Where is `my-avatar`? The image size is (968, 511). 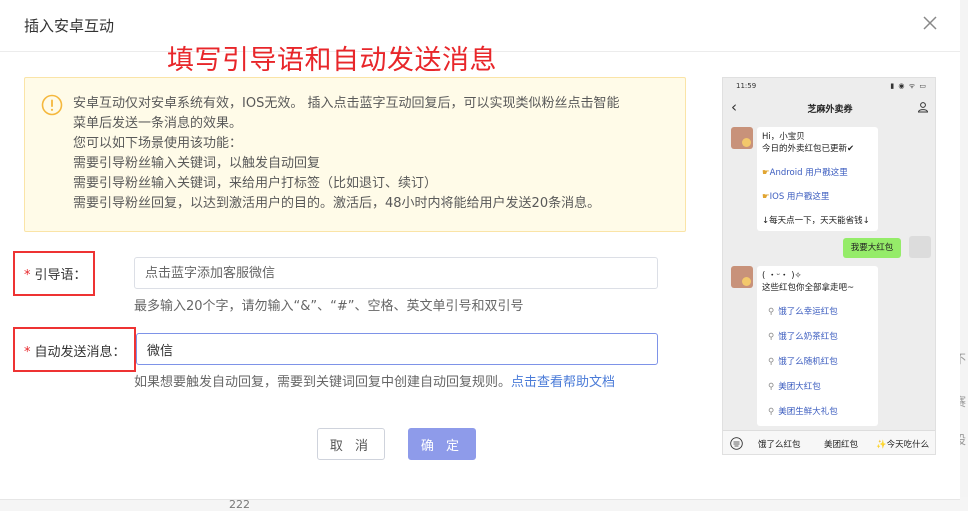 my-avatar is located at coordinates (920, 247).